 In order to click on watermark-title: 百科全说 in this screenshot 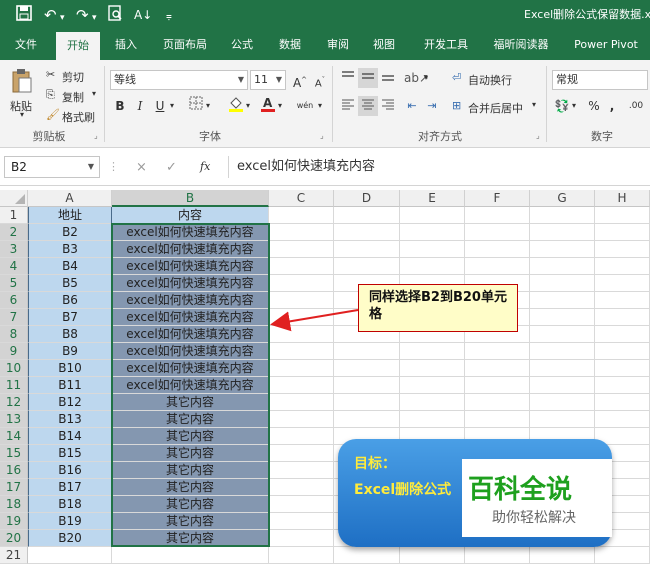, I will do `click(520, 490)`.